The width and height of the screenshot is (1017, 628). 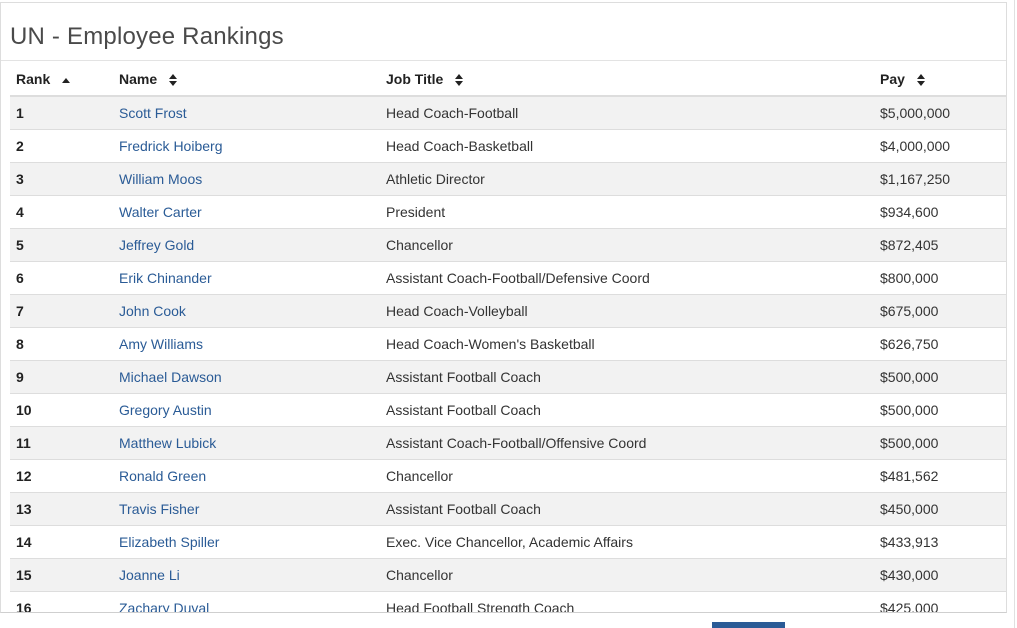 What do you see at coordinates (61, 245) in the screenshot?
I see `rank-cell: 5` at bounding box center [61, 245].